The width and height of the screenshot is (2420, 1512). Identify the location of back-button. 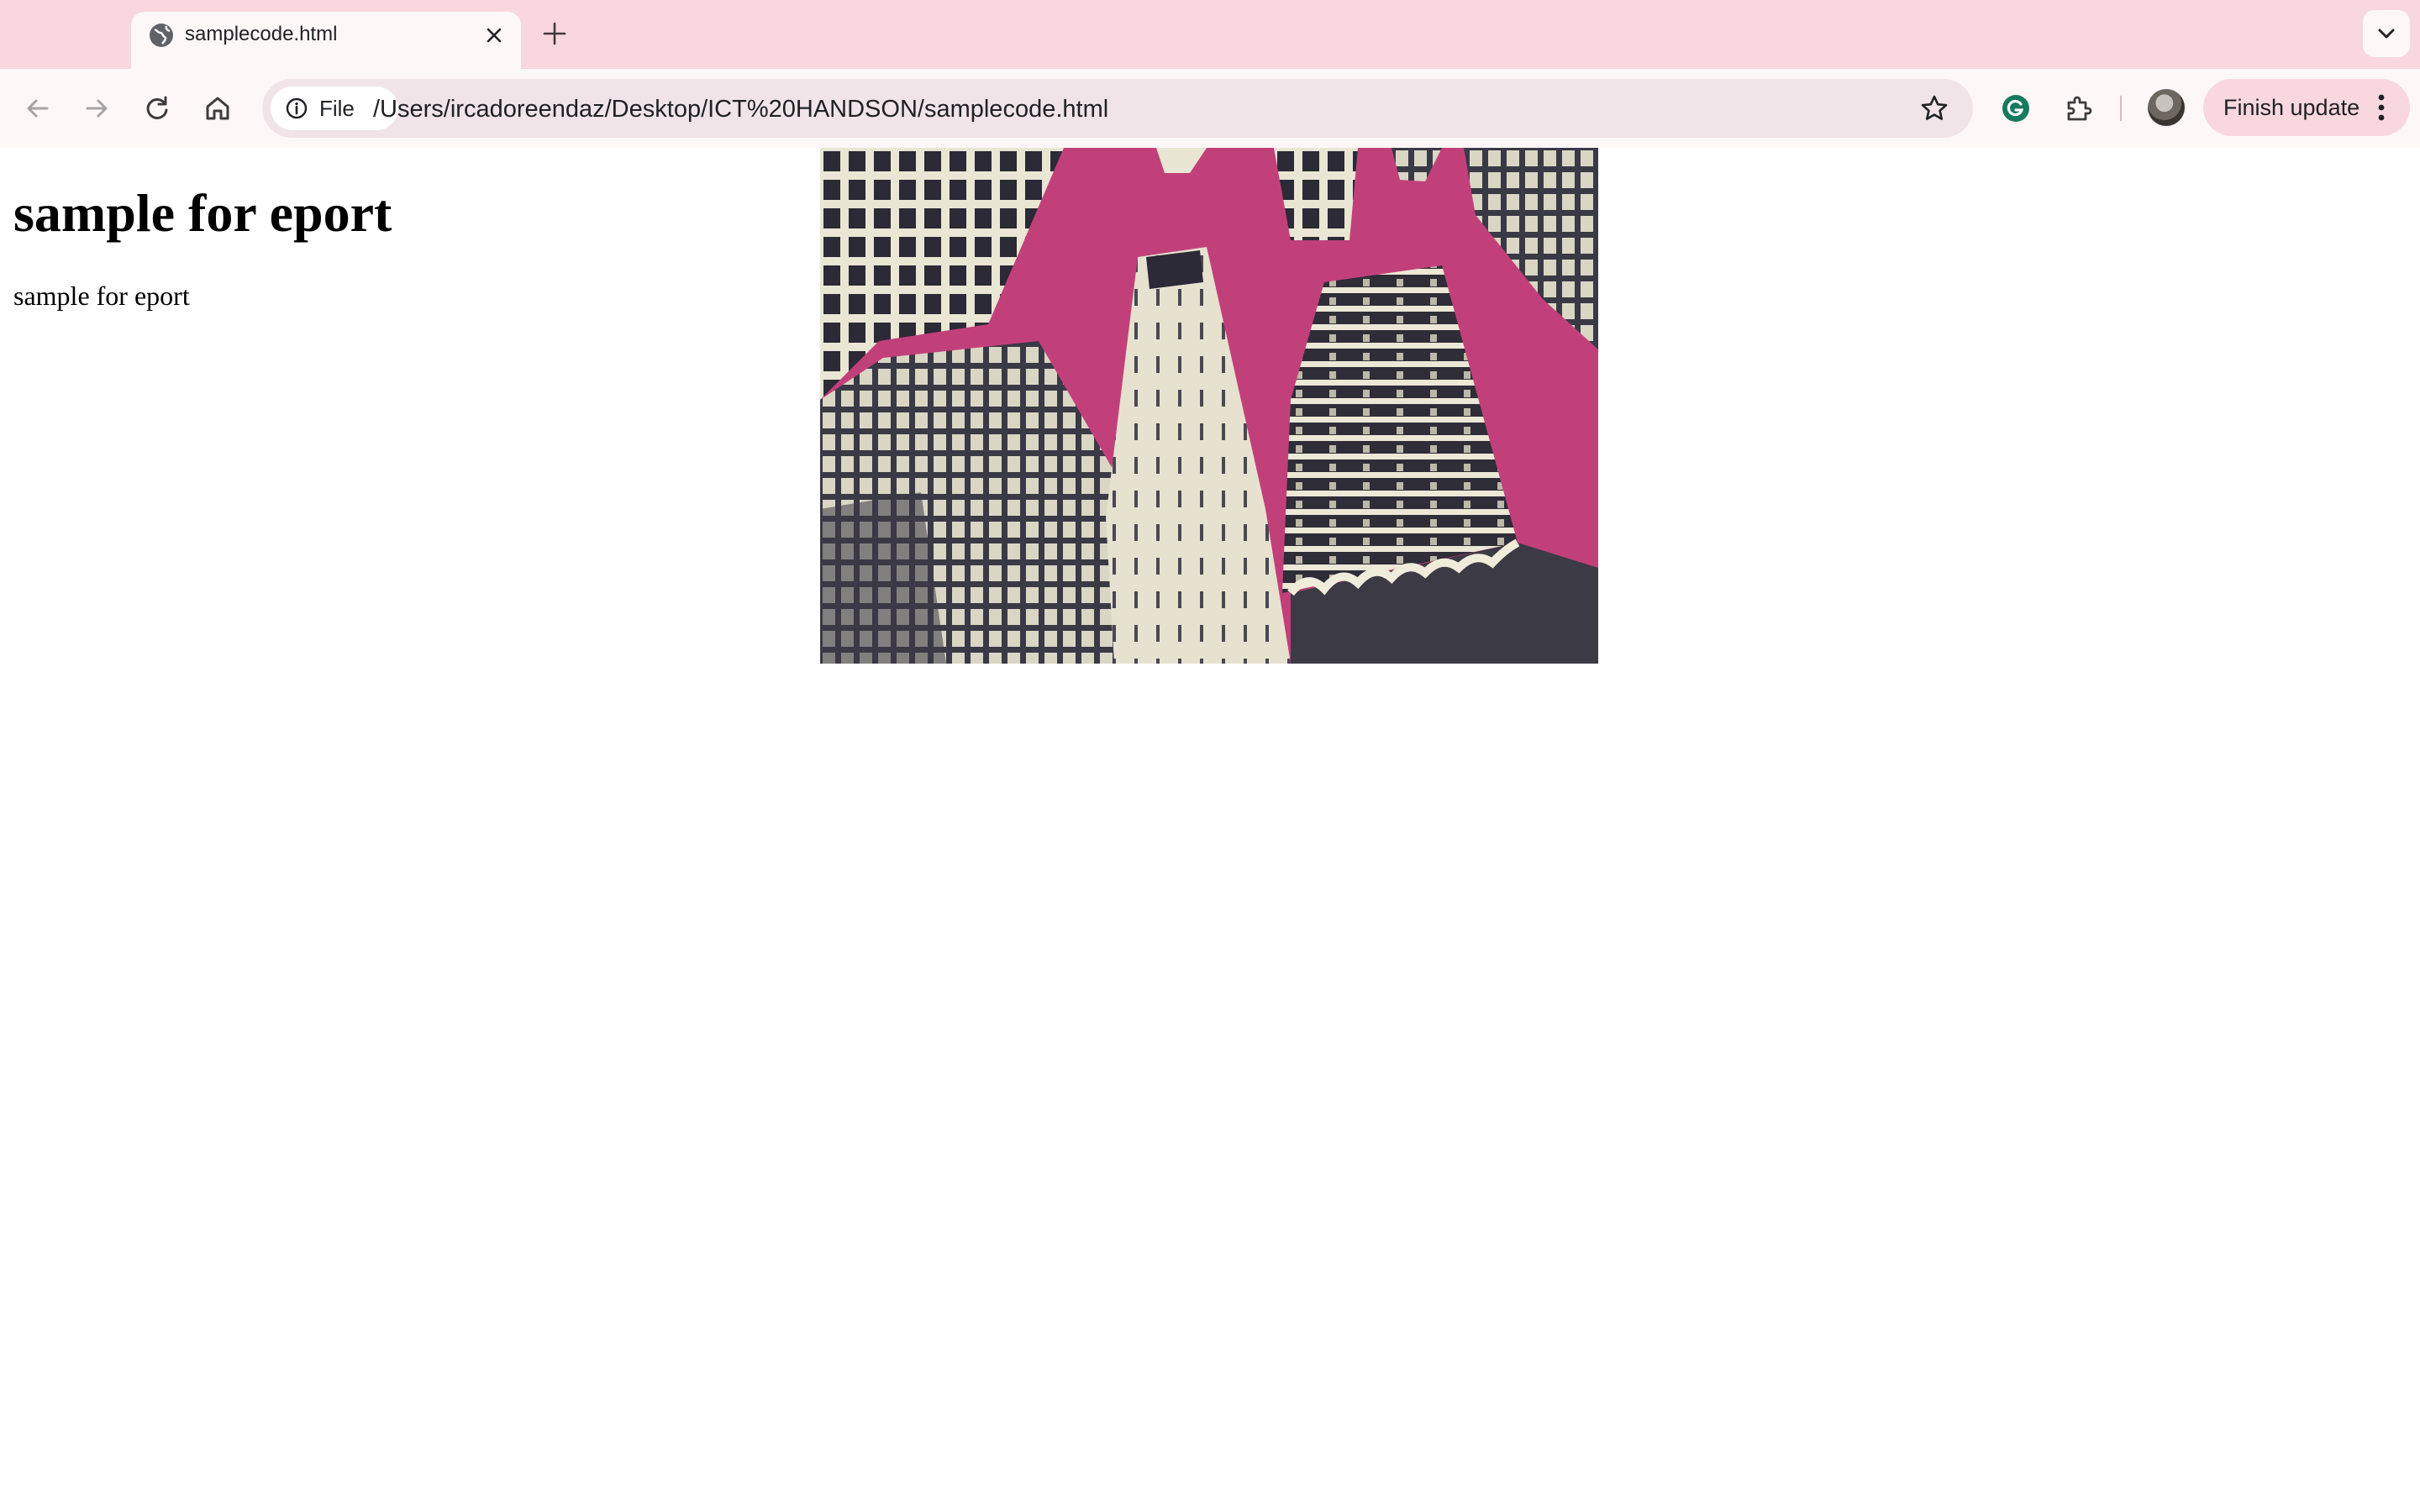
(37, 108).